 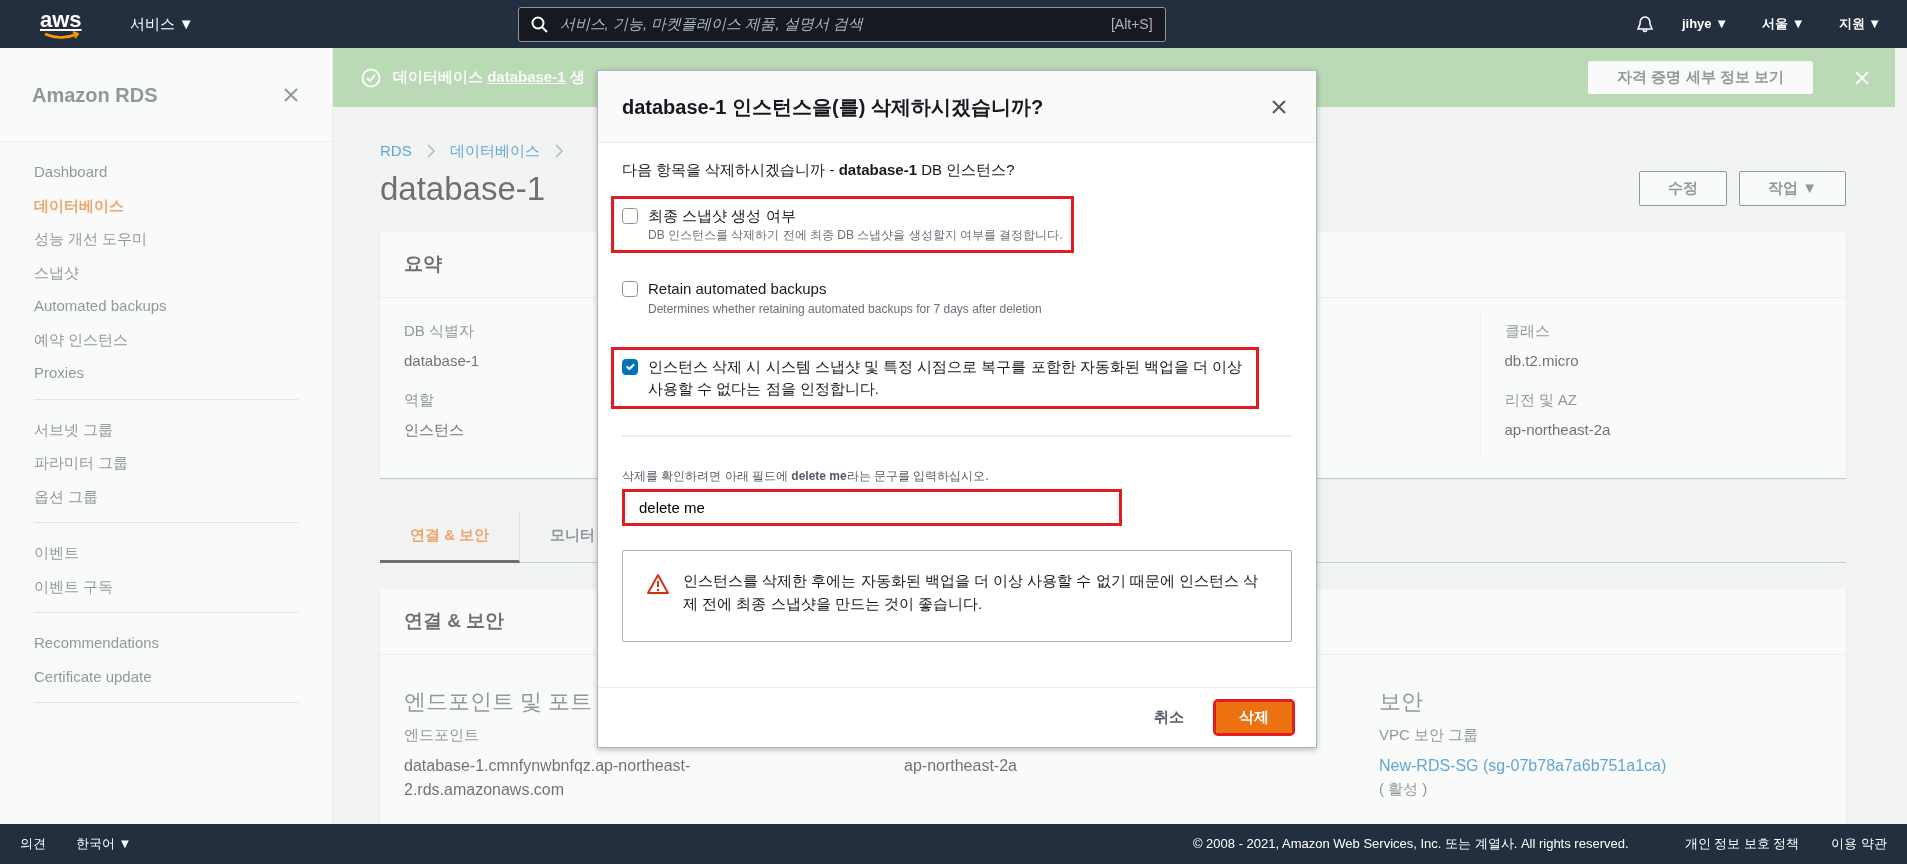 What do you see at coordinates (1429, 734) in the screenshot?
I see `field-label: VPC 보안 그룹` at bounding box center [1429, 734].